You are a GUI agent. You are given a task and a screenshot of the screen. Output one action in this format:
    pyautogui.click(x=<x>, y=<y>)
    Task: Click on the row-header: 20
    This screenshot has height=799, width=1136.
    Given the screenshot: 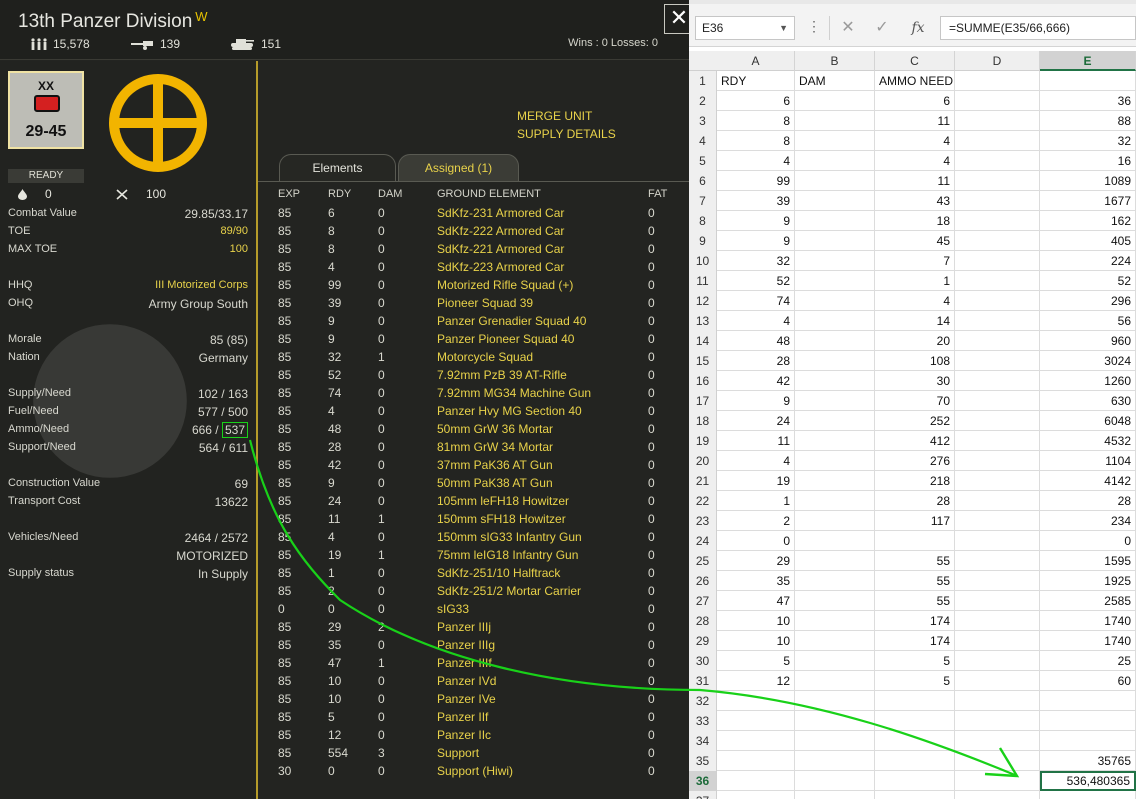 What is the action you would take?
    pyautogui.click(x=703, y=461)
    